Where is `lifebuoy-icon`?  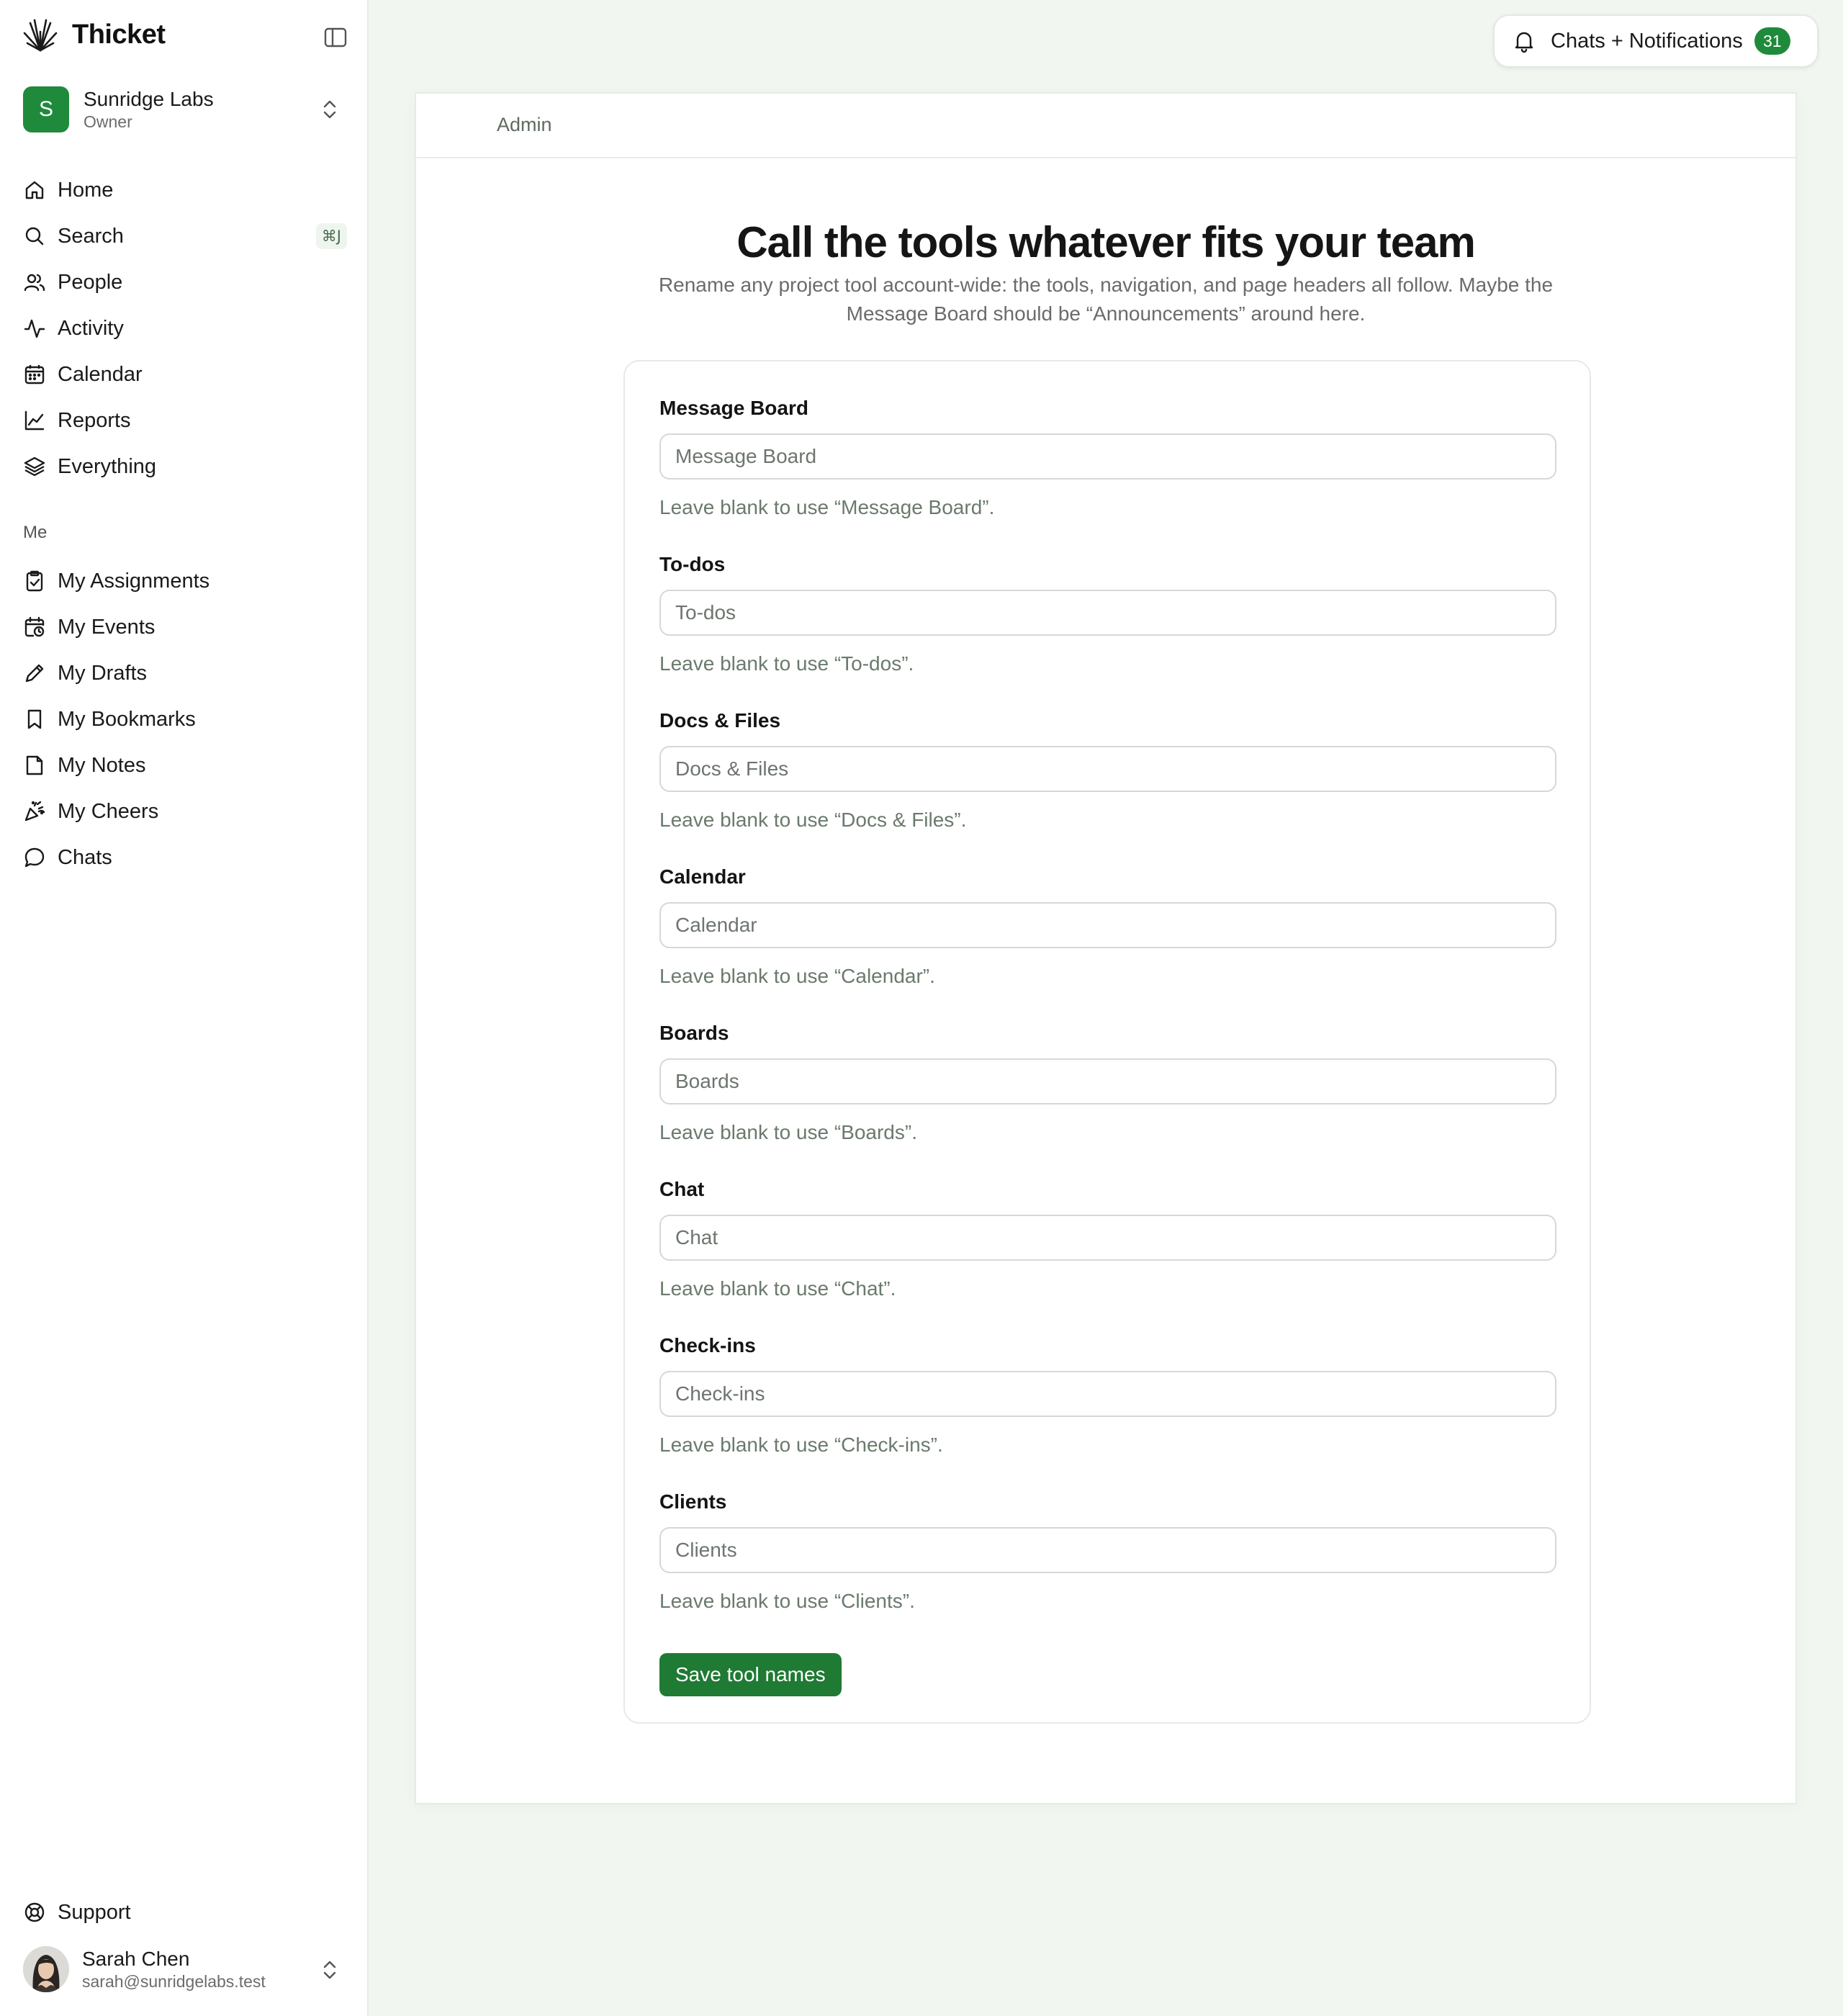 lifebuoy-icon is located at coordinates (34, 1912).